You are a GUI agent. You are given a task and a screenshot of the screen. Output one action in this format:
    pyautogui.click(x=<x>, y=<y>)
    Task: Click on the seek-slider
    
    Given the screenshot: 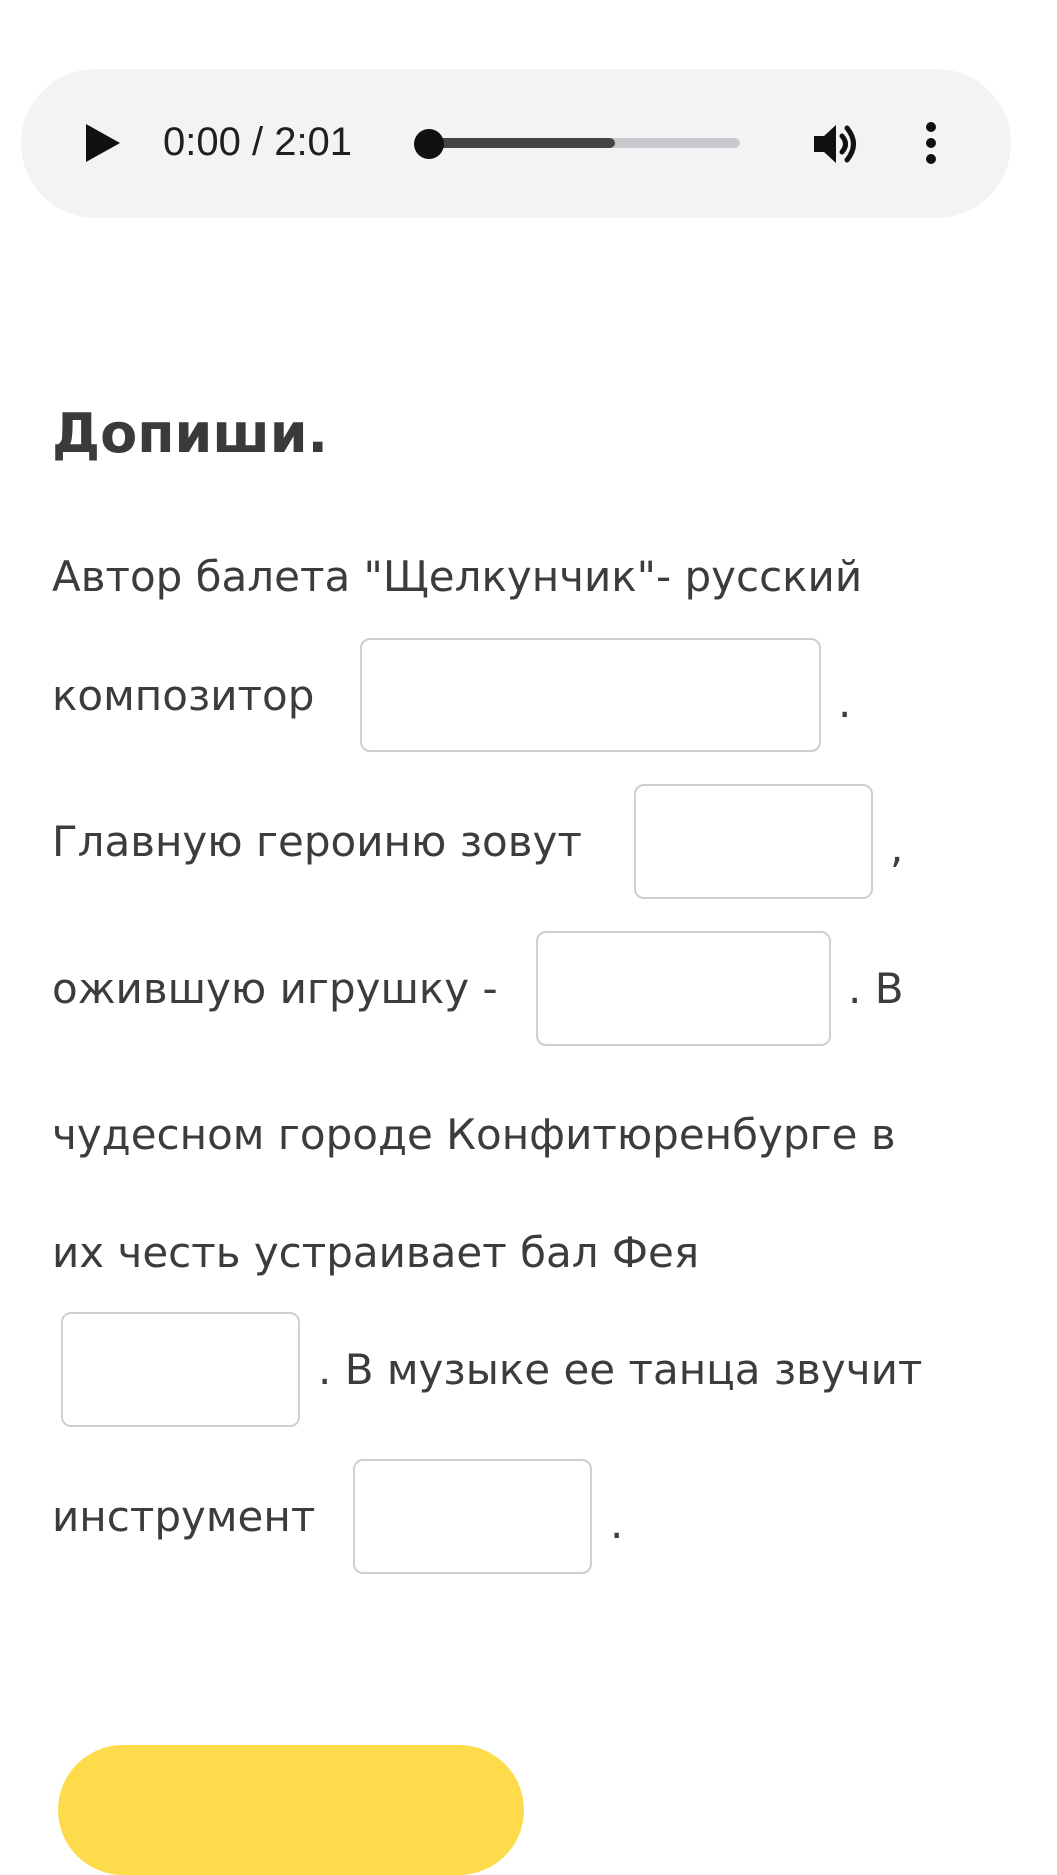 What is the action you would take?
    pyautogui.click(x=577, y=144)
    